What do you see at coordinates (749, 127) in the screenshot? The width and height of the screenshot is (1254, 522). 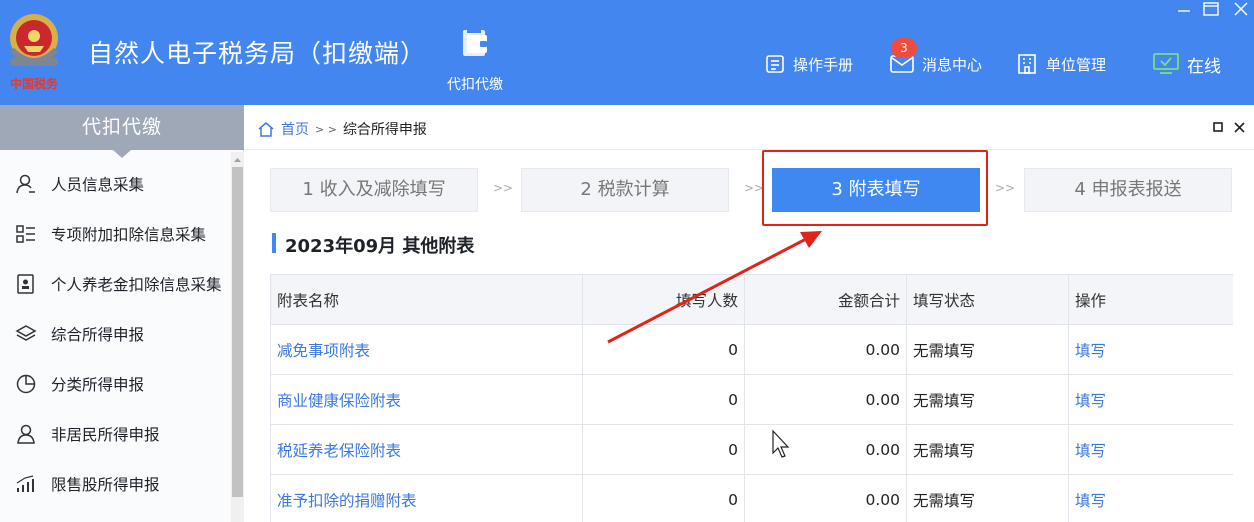 I see `breadcrumb-bar: 首页 > > 综合所得申报` at bounding box center [749, 127].